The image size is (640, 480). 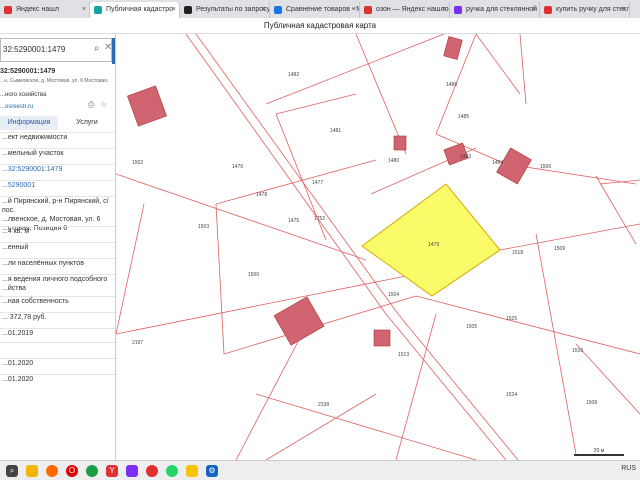 What do you see at coordinates (86, 123) in the screenshot?
I see `tab-services: Услуги` at bounding box center [86, 123].